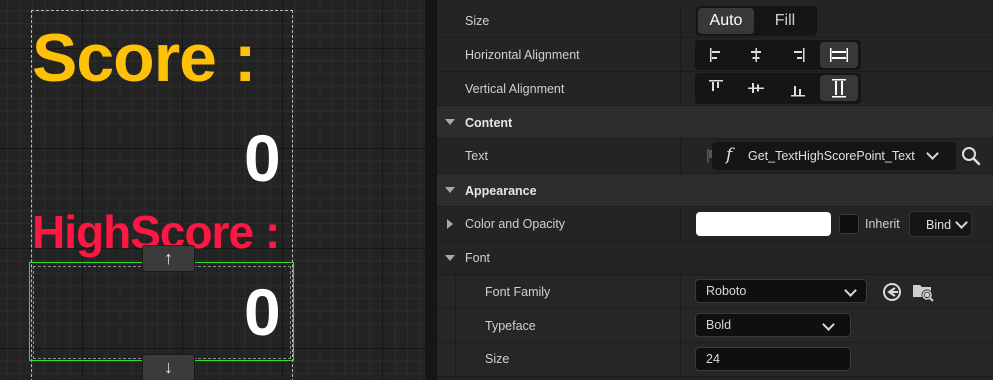 The image size is (993, 380). I want to click on typeface-row: Typeface Bold, so click(715, 326).